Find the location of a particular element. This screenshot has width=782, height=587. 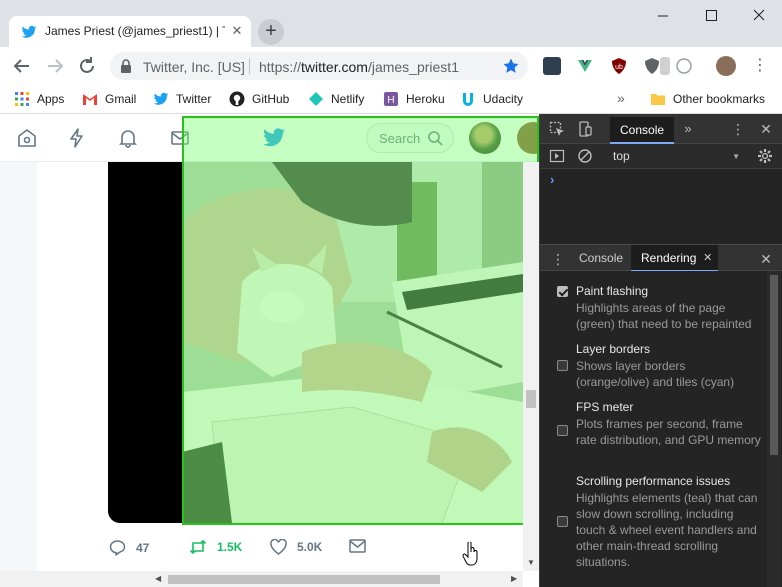

horizontal-scroll-thumb is located at coordinates (304, 579).